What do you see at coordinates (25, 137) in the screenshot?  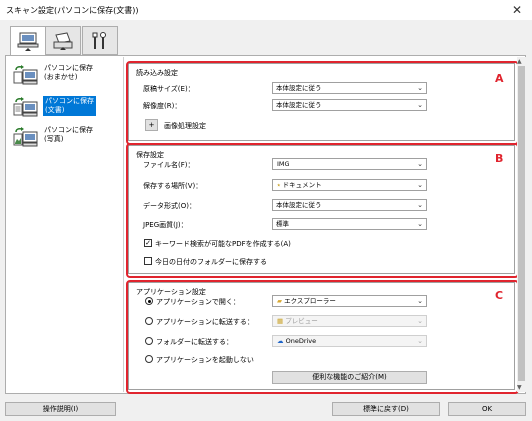 I see `save-photo-icon` at bounding box center [25, 137].